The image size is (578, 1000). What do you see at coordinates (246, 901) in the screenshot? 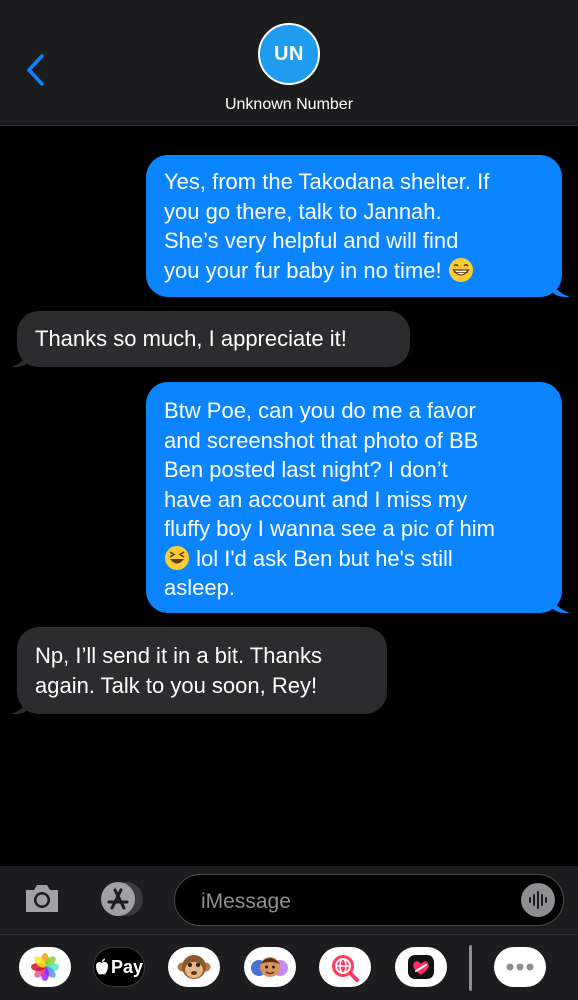
I see `message-placeholder: iMessage` at bounding box center [246, 901].